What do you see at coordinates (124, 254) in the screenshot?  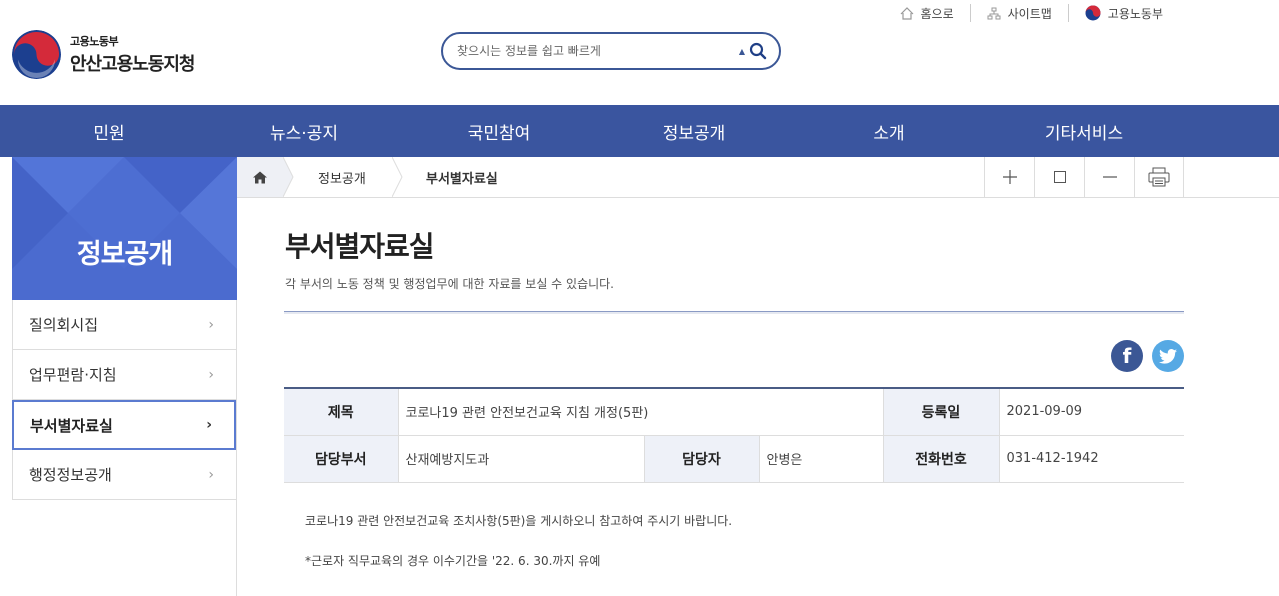 I see `sidebar-title: 정보공개` at bounding box center [124, 254].